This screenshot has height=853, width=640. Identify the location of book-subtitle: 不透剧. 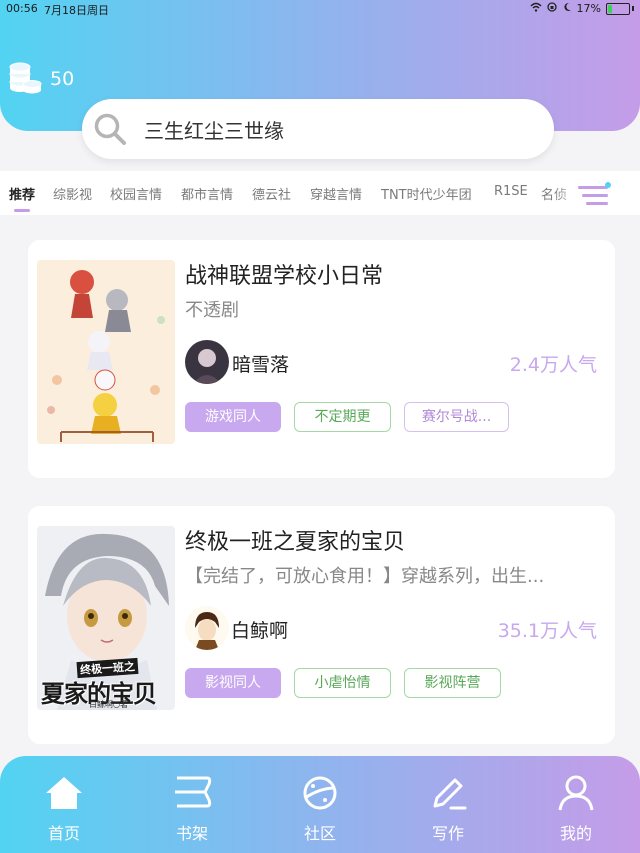
(212, 310).